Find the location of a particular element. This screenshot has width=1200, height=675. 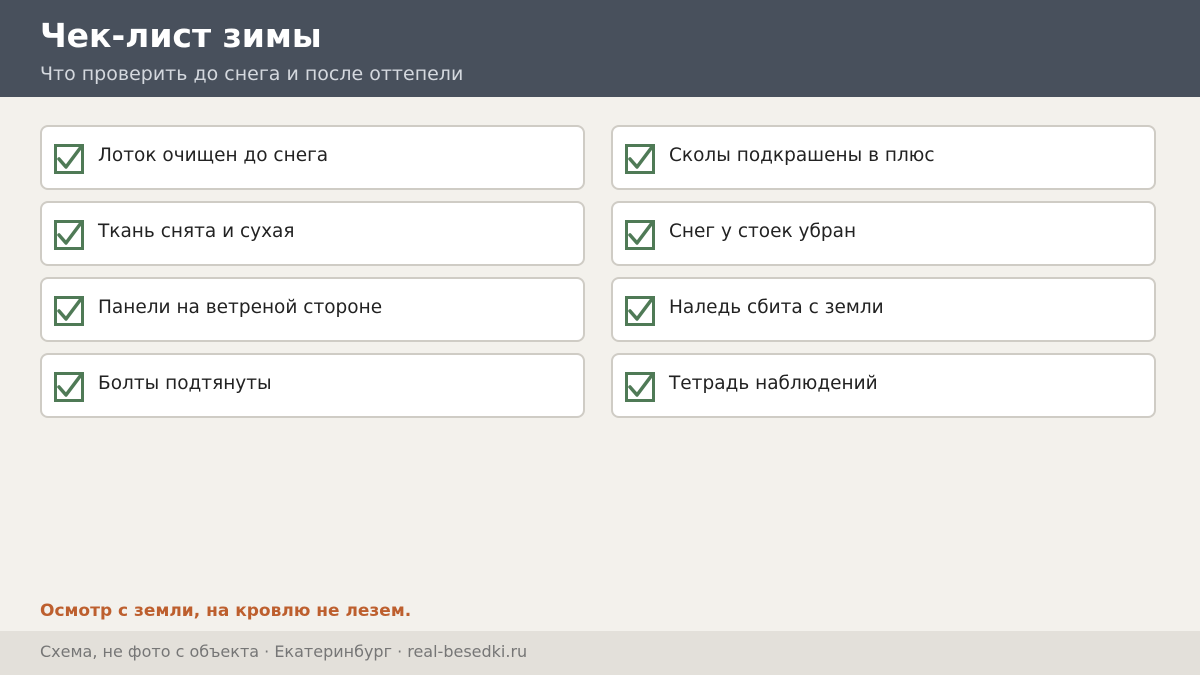

checklist-item-label: Сколы подкрашены в плюс is located at coordinates (802, 155).